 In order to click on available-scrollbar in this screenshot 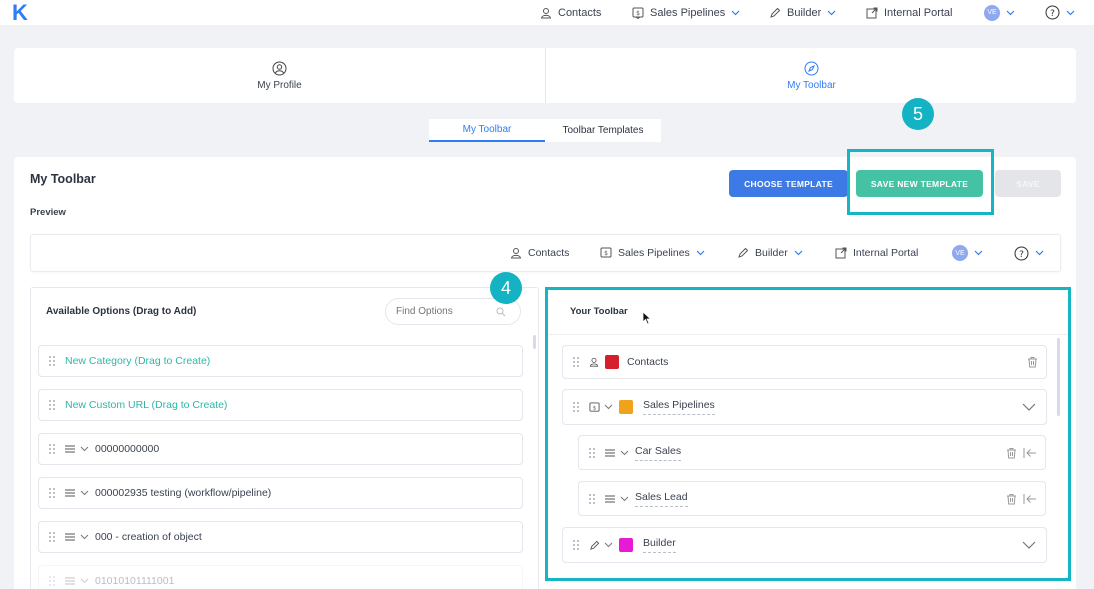, I will do `click(534, 342)`.